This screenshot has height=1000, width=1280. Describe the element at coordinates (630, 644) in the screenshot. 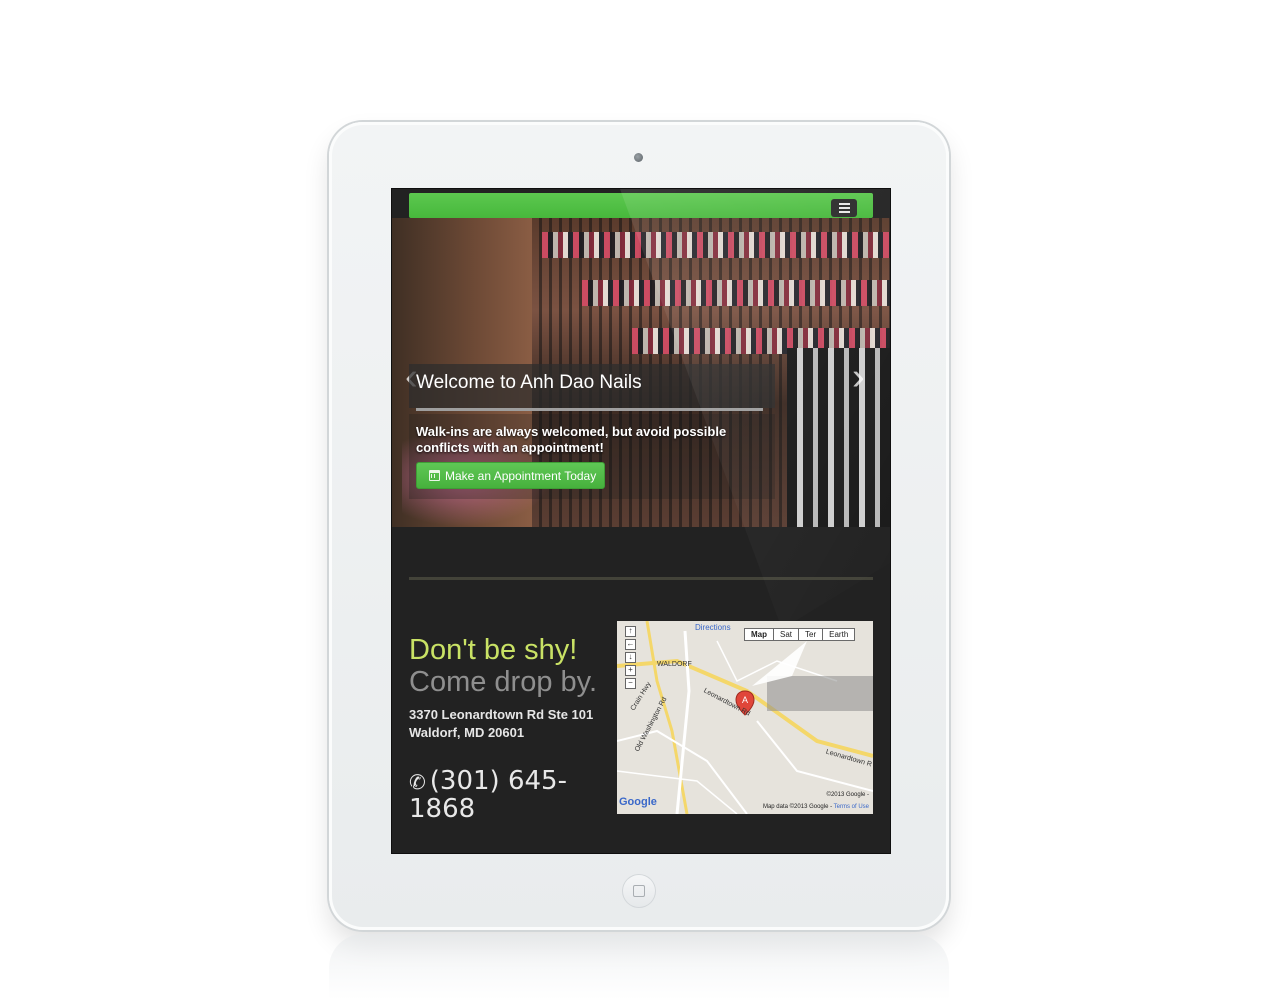

I see `pan-left-icon: ←` at that location.